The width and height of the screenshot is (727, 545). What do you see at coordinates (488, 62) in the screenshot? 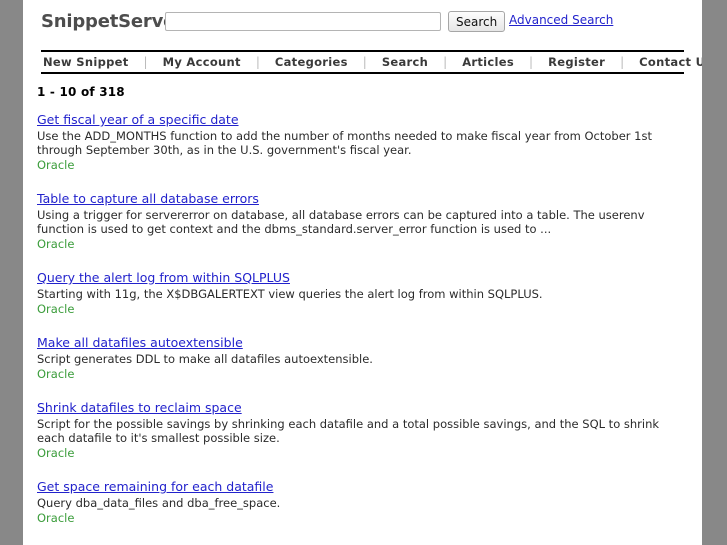
I see `nav-item-articles: Articles` at bounding box center [488, 62].